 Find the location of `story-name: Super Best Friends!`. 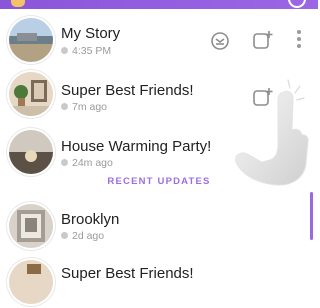

story-name: Super Best Friends! is located at coordinates (127, 90).